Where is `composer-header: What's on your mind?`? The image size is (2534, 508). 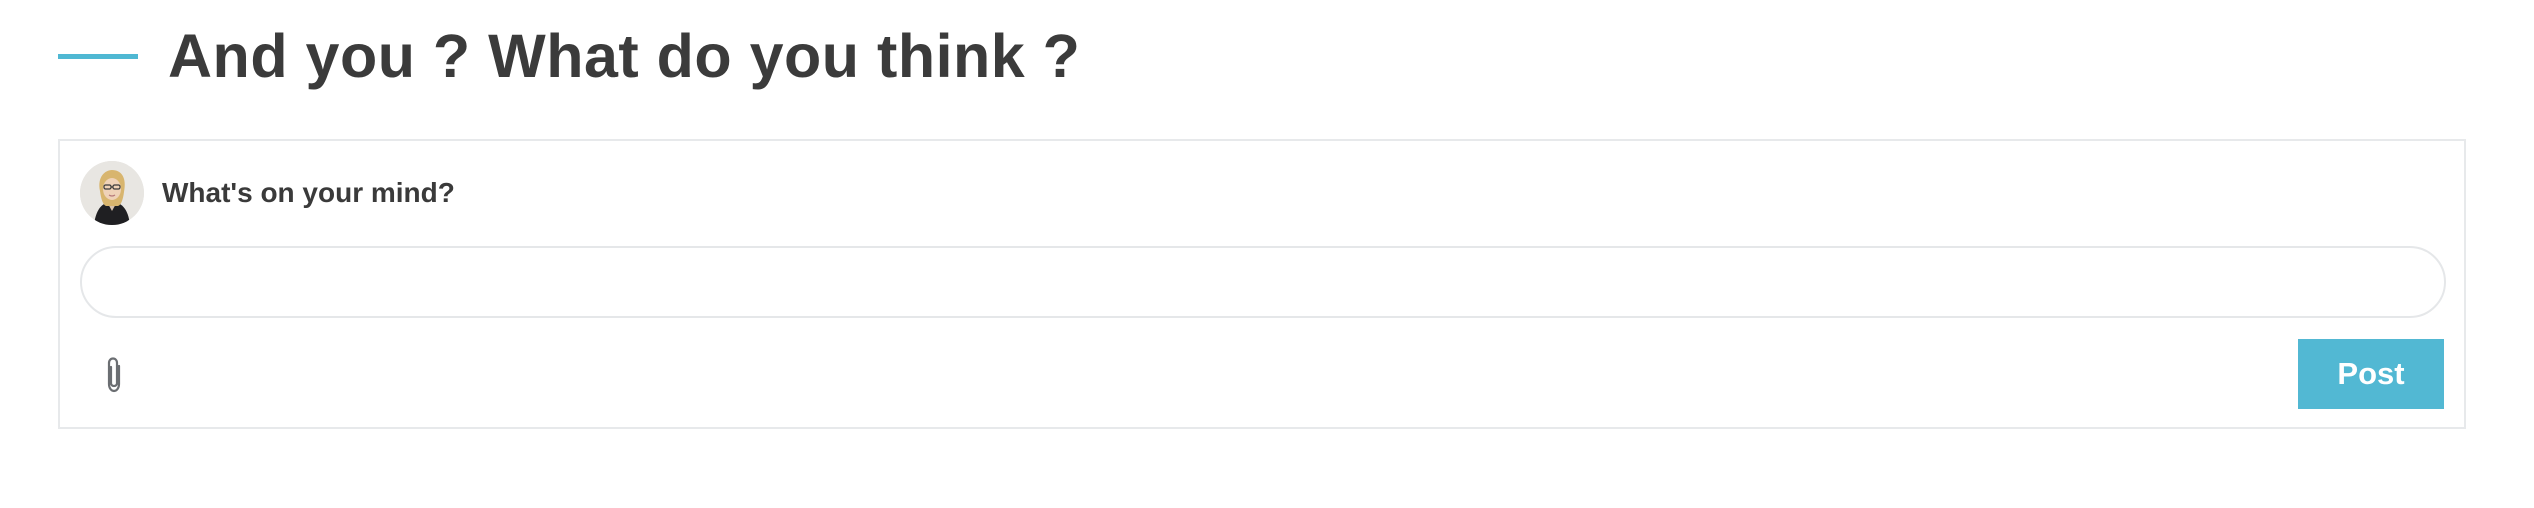 composer-header: What's on your mind? is located at coordinates (267, 193).